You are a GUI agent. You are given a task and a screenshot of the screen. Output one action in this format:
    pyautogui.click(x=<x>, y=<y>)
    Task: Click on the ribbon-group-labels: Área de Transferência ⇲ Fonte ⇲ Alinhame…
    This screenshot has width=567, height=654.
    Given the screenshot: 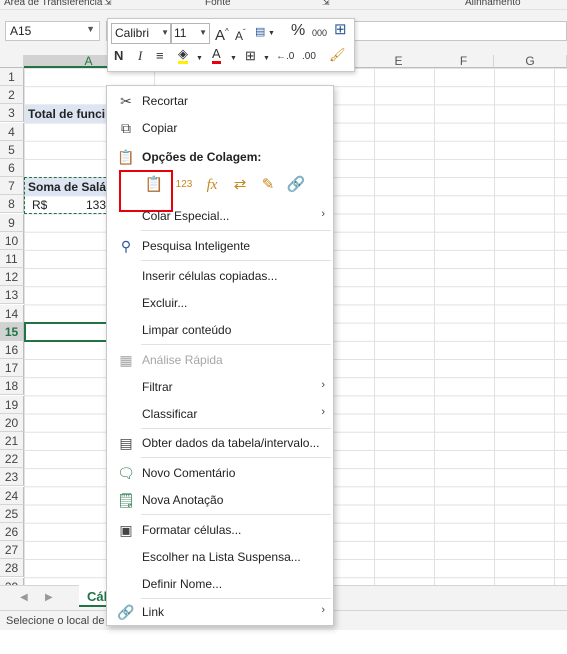 What is the action you would take?
    pyautogui.click(x=283, y=5)
    